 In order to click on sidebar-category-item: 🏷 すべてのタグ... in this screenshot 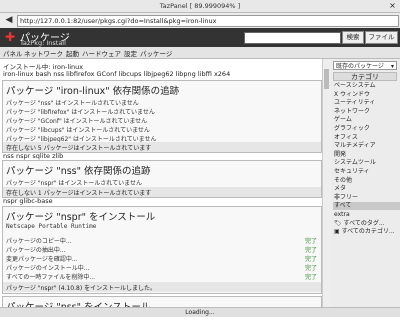, I will do `click(366, 224)`.